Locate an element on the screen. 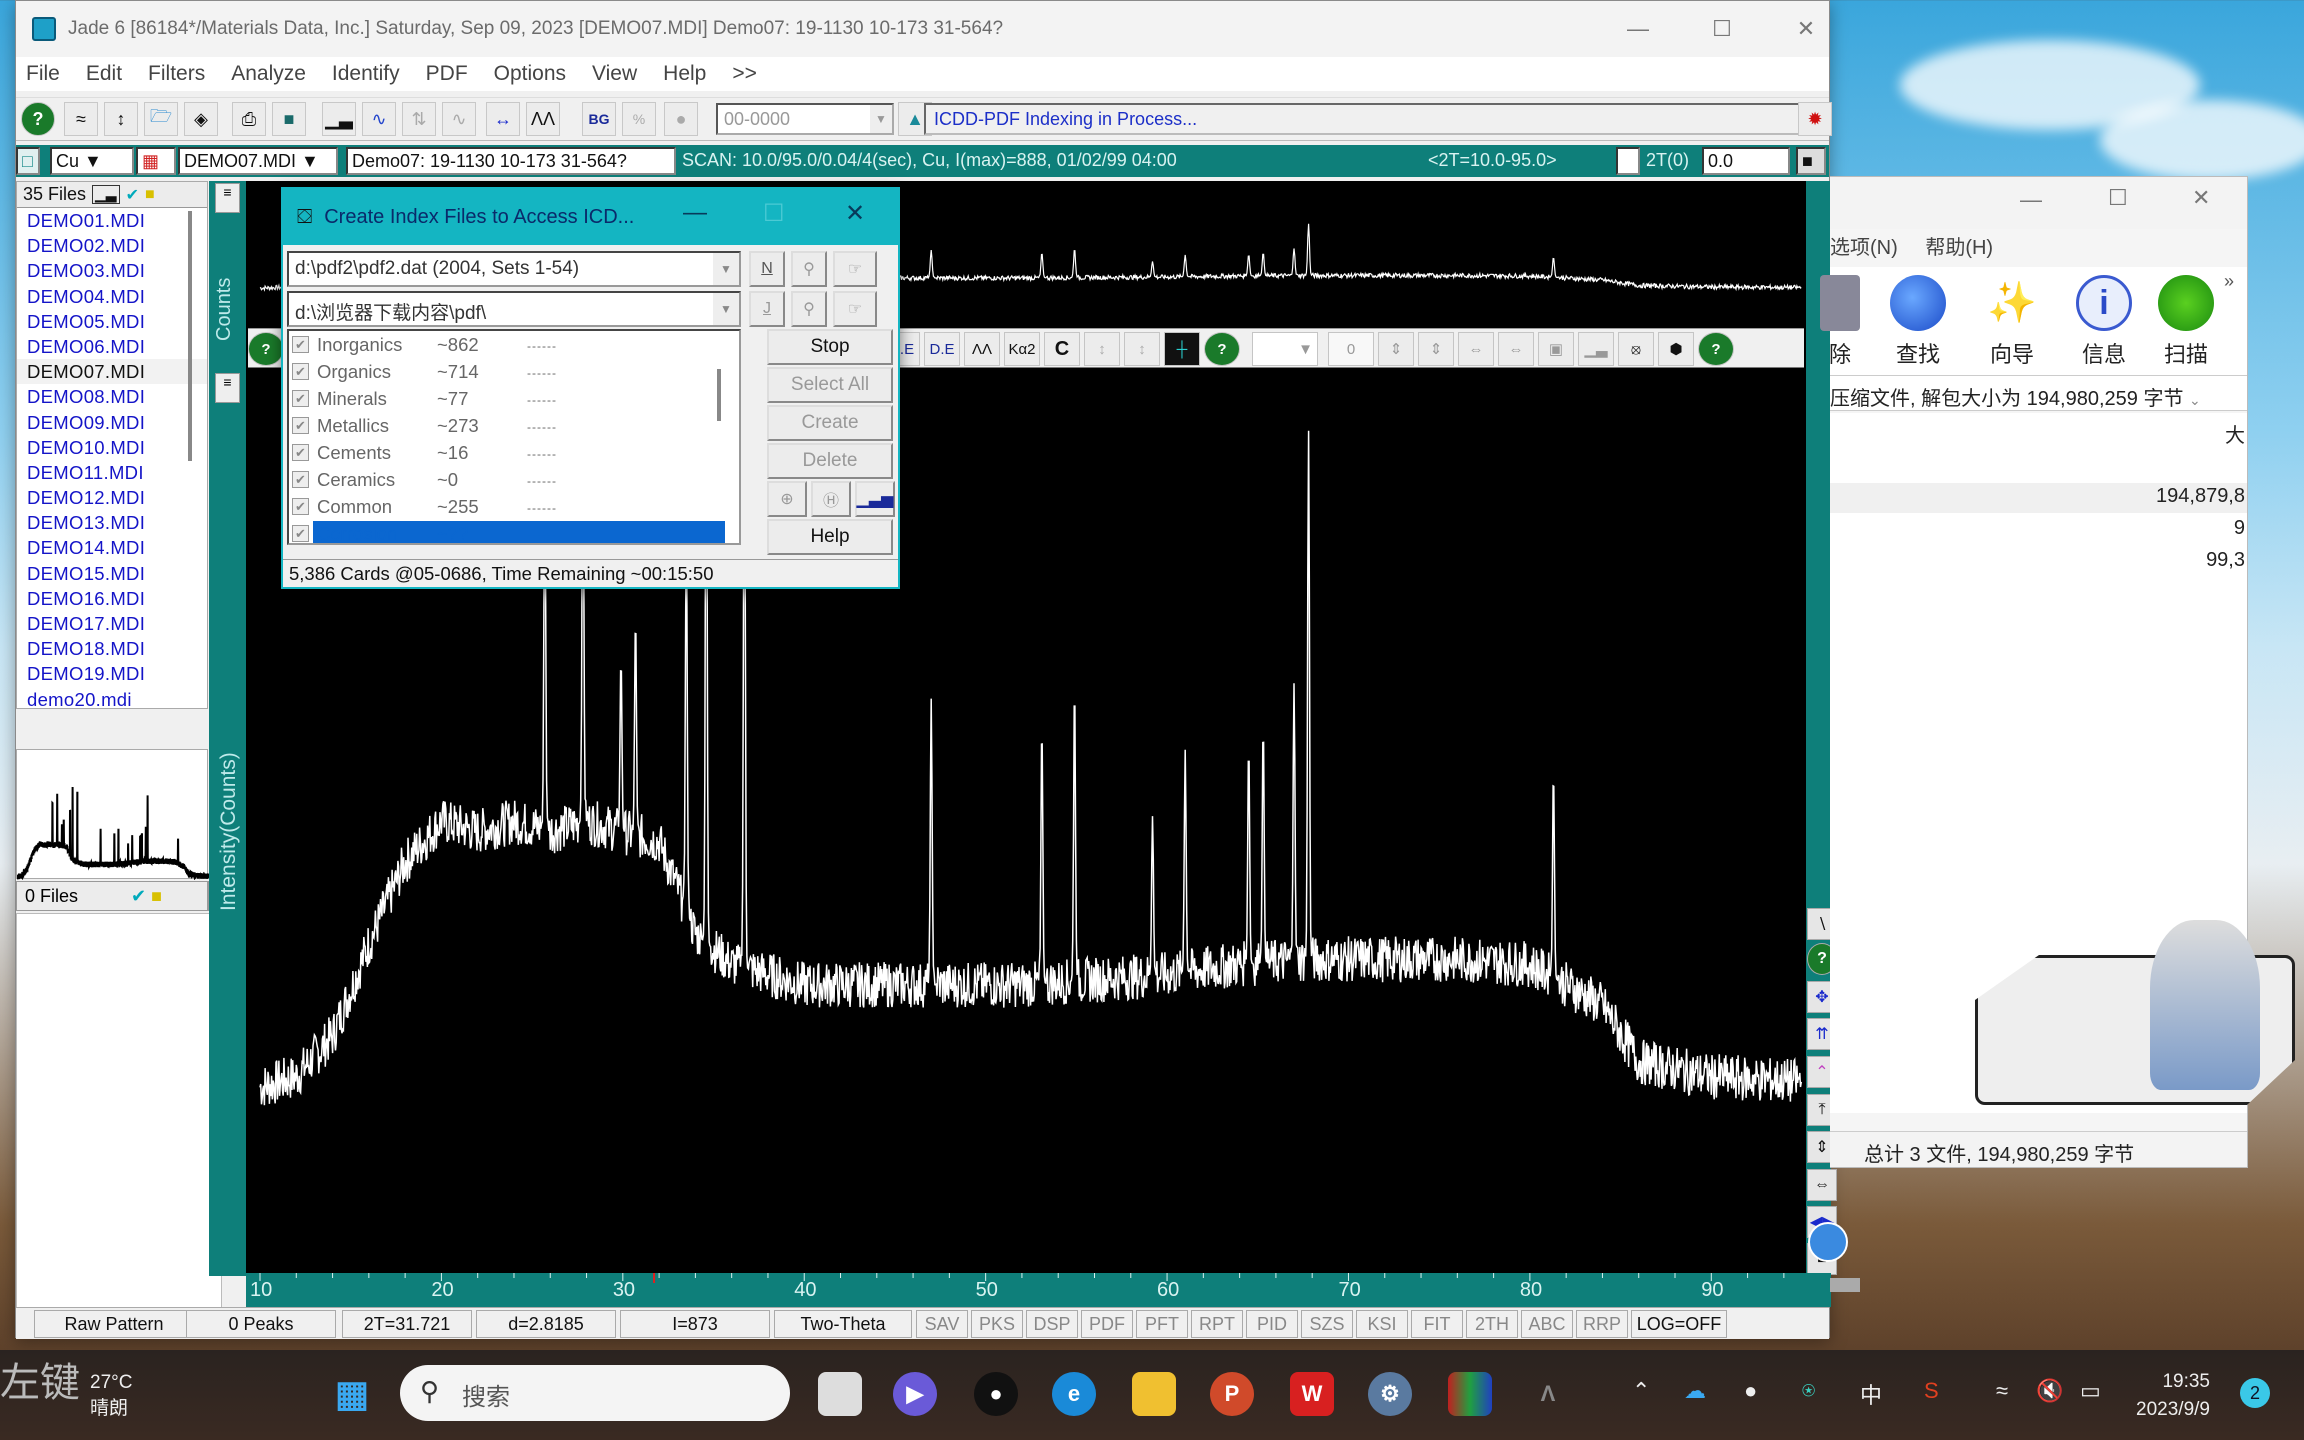  status-flag-rrp: RRP is located at coordinates (1602, 1324).